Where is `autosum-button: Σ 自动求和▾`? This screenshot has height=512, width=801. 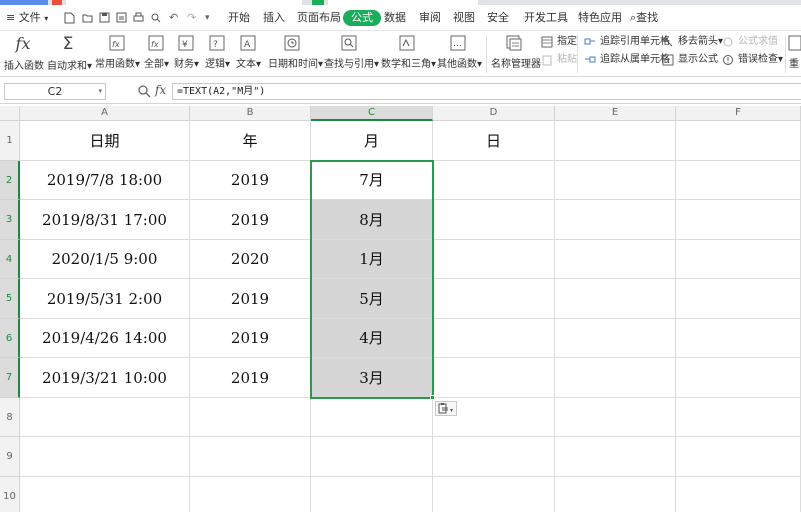 autosum-button: Σ 自动求和▾ is located at coordinates (69, 53).